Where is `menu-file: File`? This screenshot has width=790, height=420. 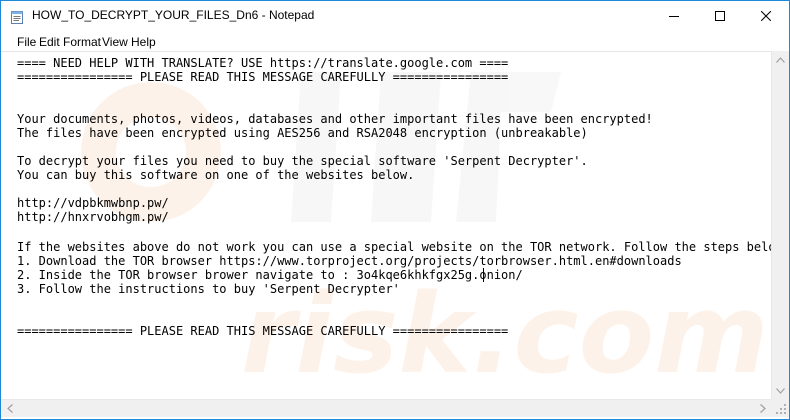 menu-file: File is located at coordinates (26, 42).